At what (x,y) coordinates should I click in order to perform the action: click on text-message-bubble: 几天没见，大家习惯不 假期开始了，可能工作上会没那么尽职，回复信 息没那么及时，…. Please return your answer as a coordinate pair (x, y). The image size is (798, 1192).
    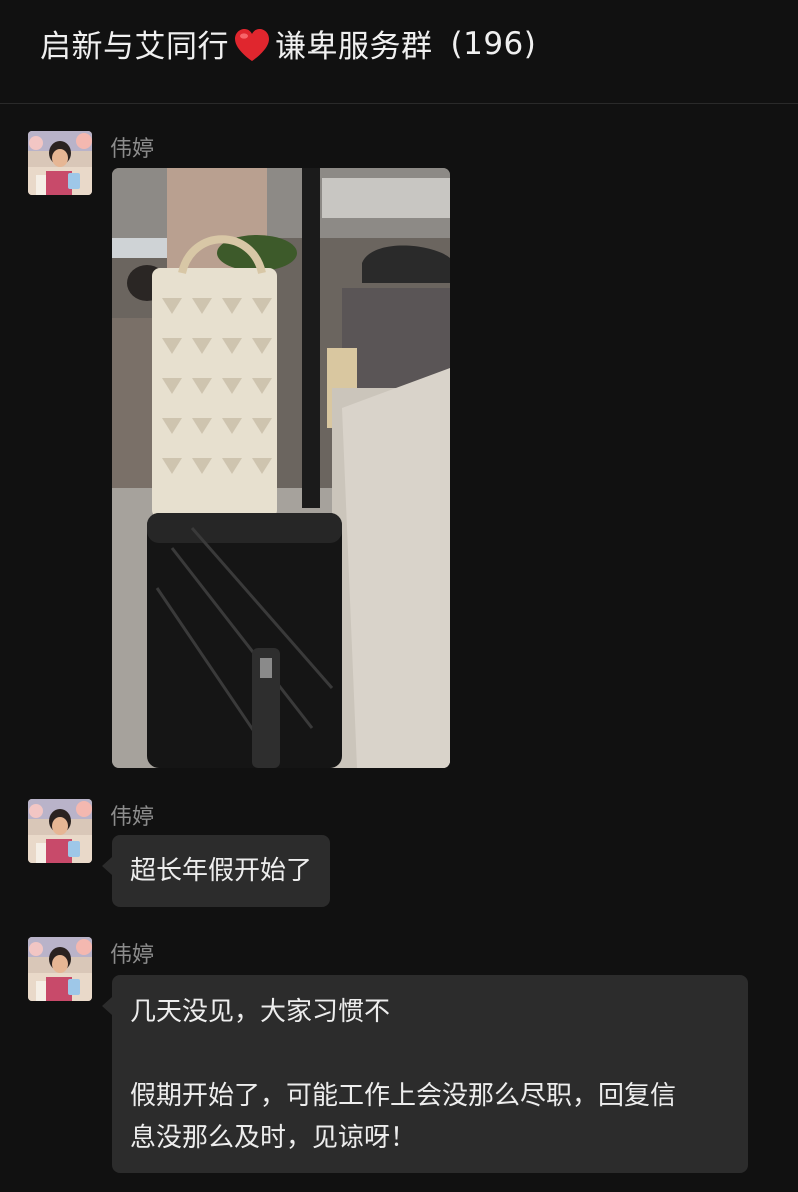
    Looking at the image, I should click on (425, 1074).